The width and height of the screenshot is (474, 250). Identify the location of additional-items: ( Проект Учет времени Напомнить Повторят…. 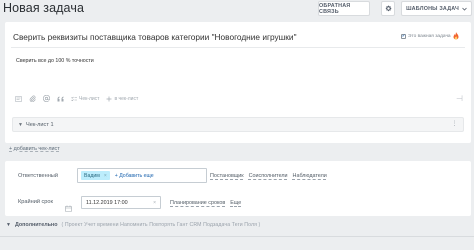
(161, 225).